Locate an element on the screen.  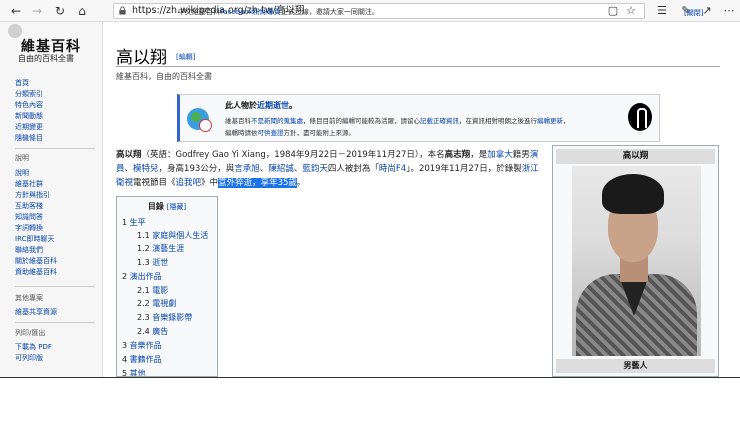
banner-close-link: [關閉] is located at coordinates (693, 13).